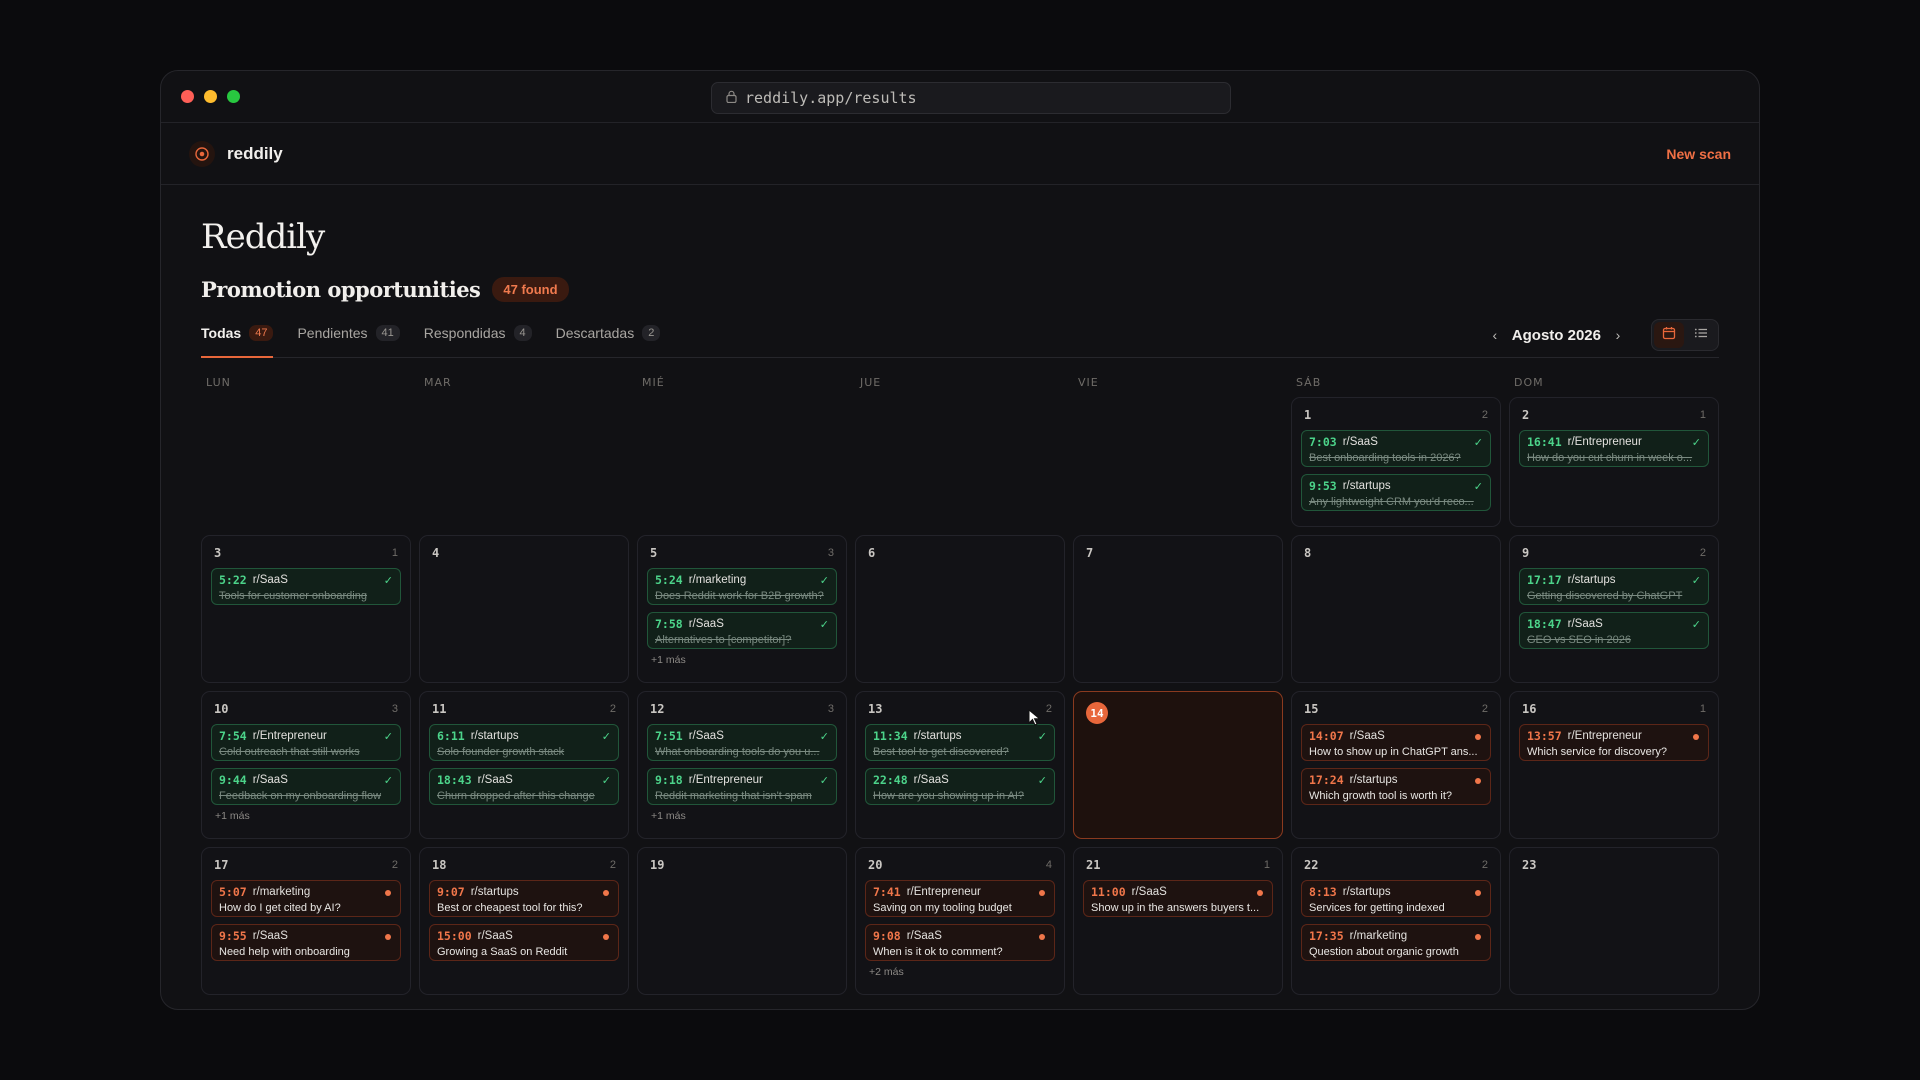 The height and width of the screenshot is (1080, 1920). What do you see at coordinates (1178, 609) in the screenshot?
I see `calendar-day-7: 7` at bounding box center [1178, 609].